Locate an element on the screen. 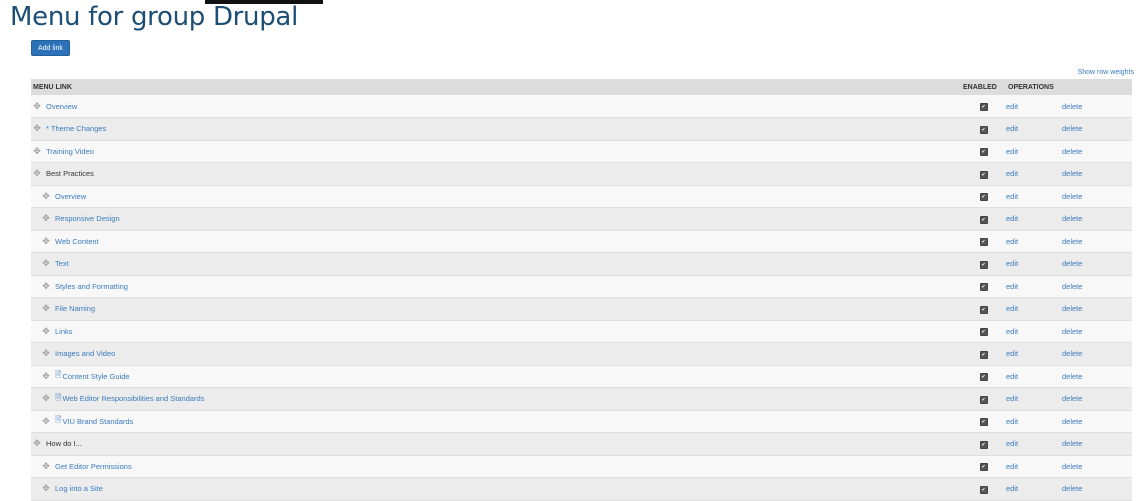 The image size is (1138, 501). menu-link: Web Content is located at coordinates (77, 241).